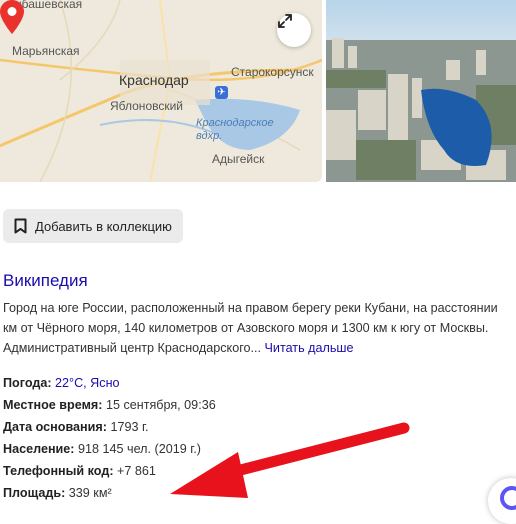 The width and height of the screenshot is (516, 524). Describe the element at coordinates (221, 92) in the screenshot. I see `airport-icon: ✈` at that location.